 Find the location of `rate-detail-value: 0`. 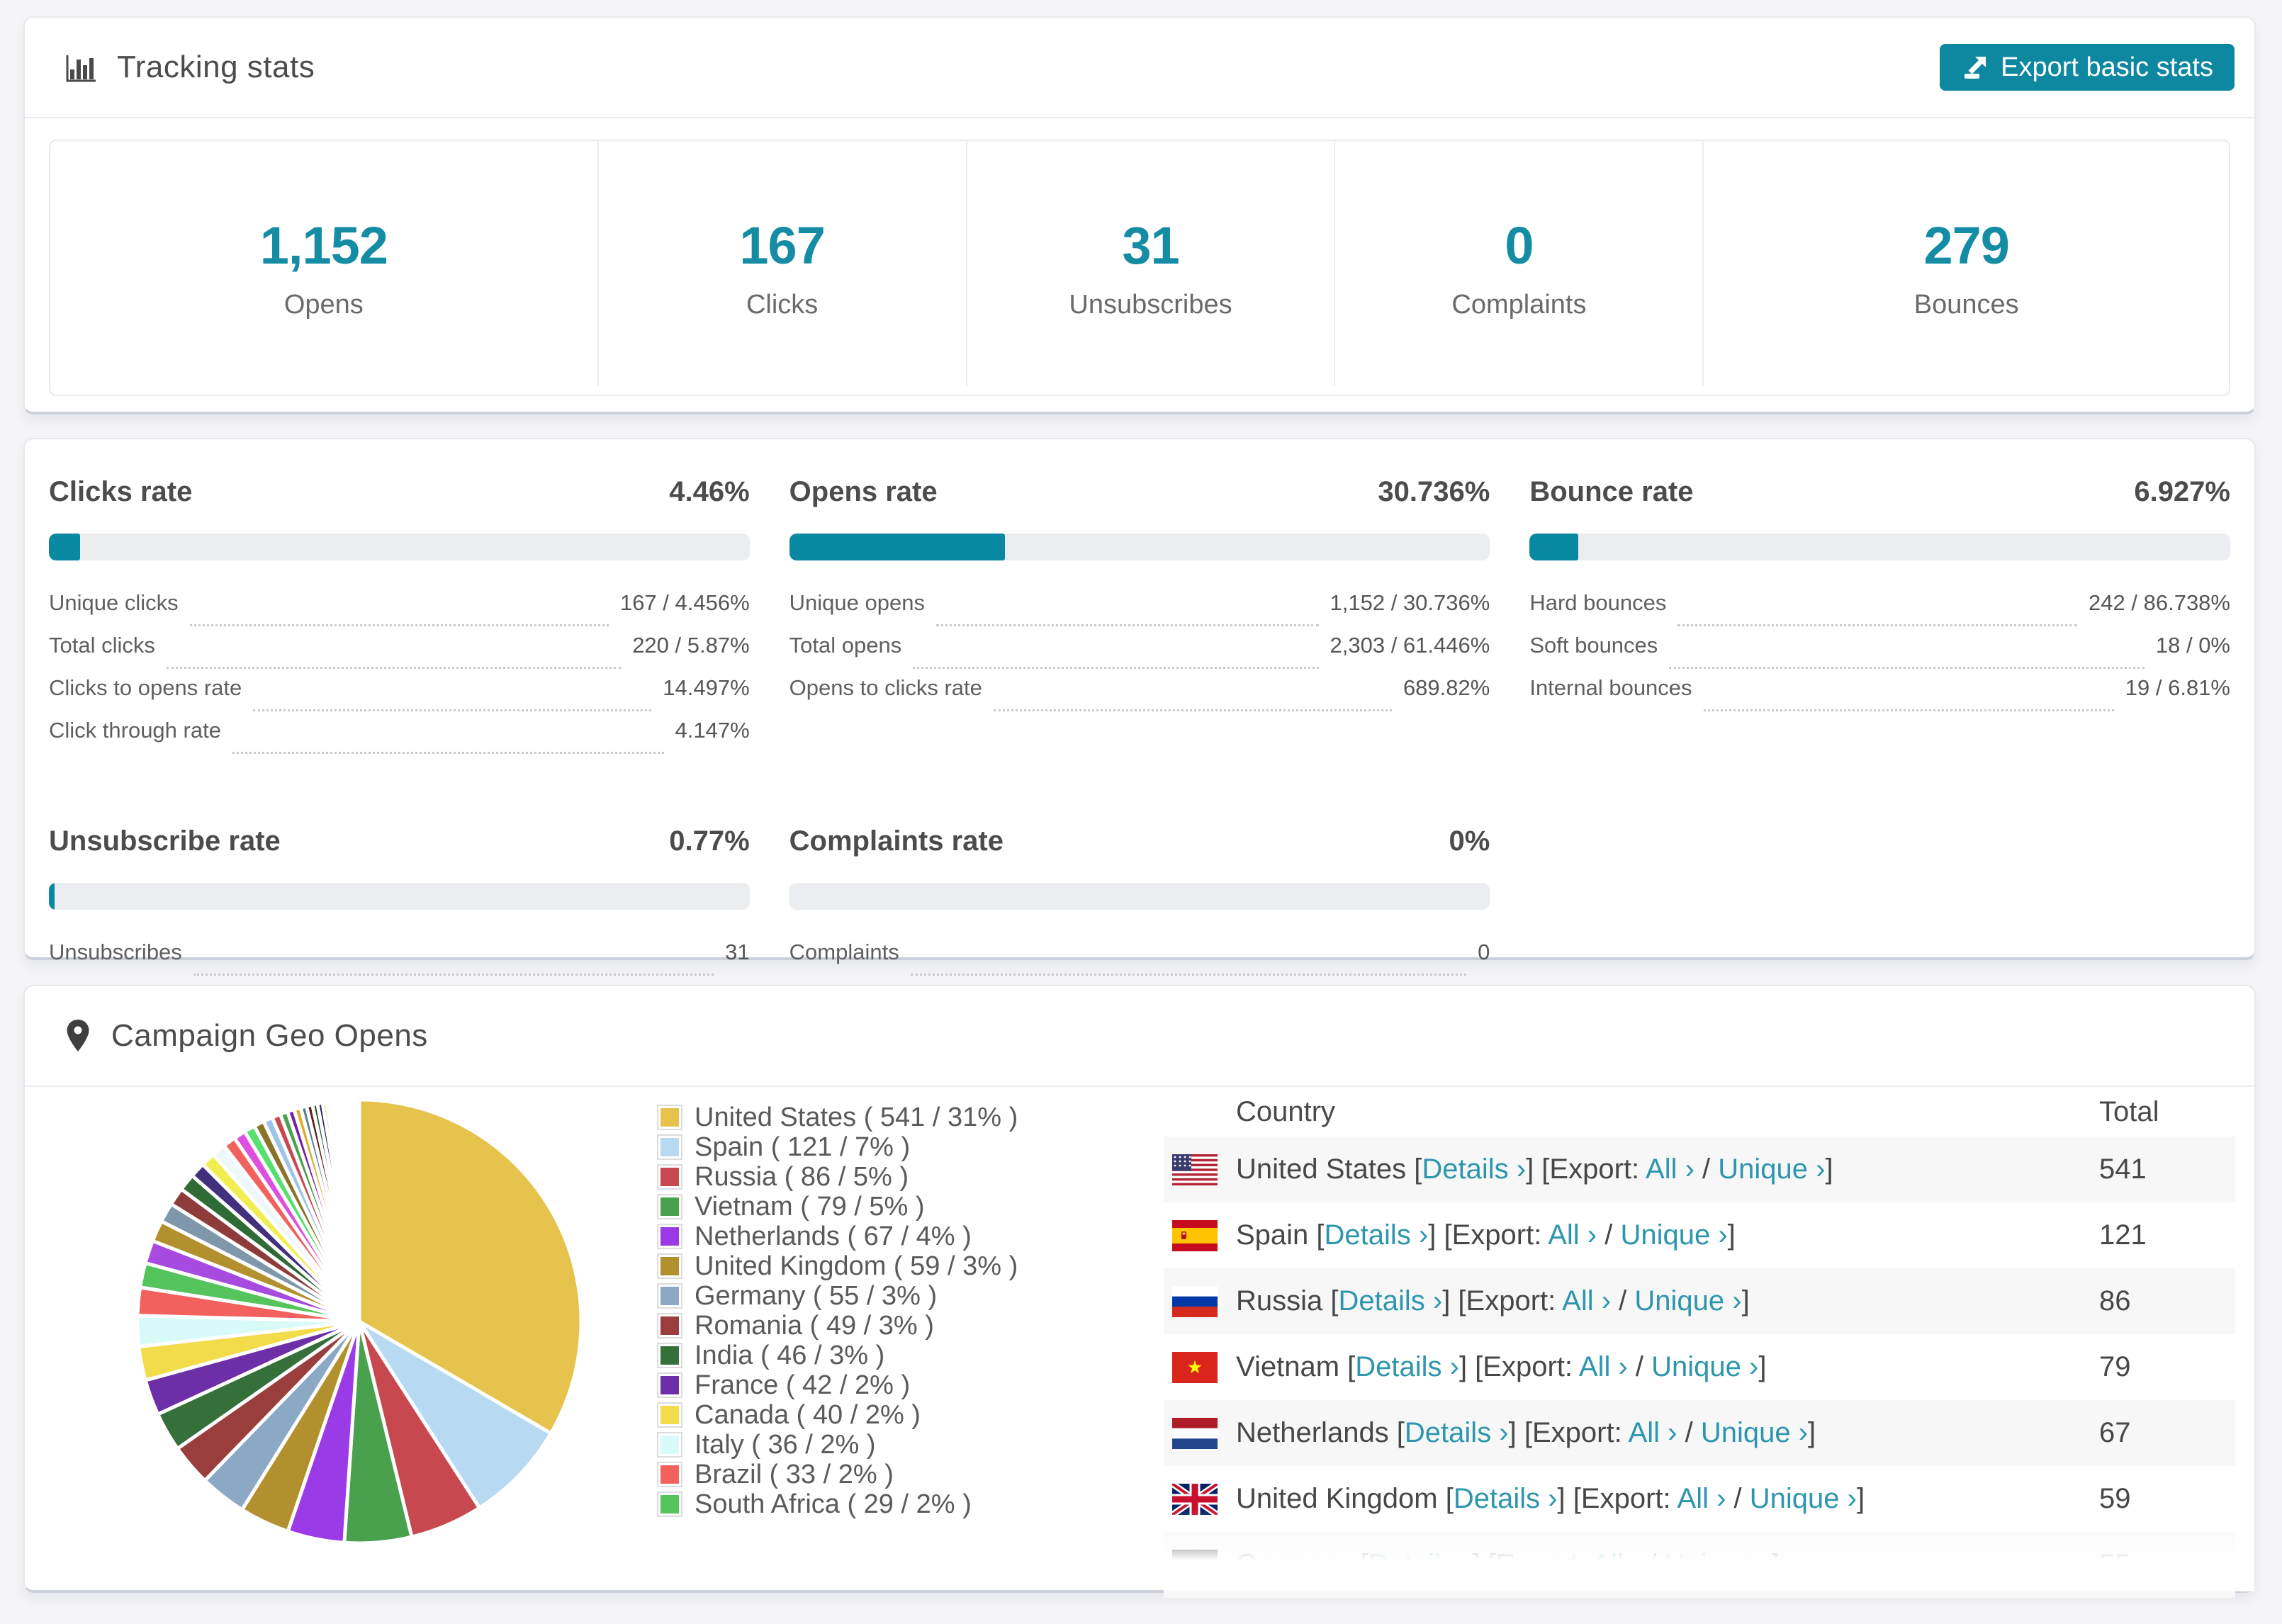

rate-detail-value: 0 is located at coordinates (1484, 952).